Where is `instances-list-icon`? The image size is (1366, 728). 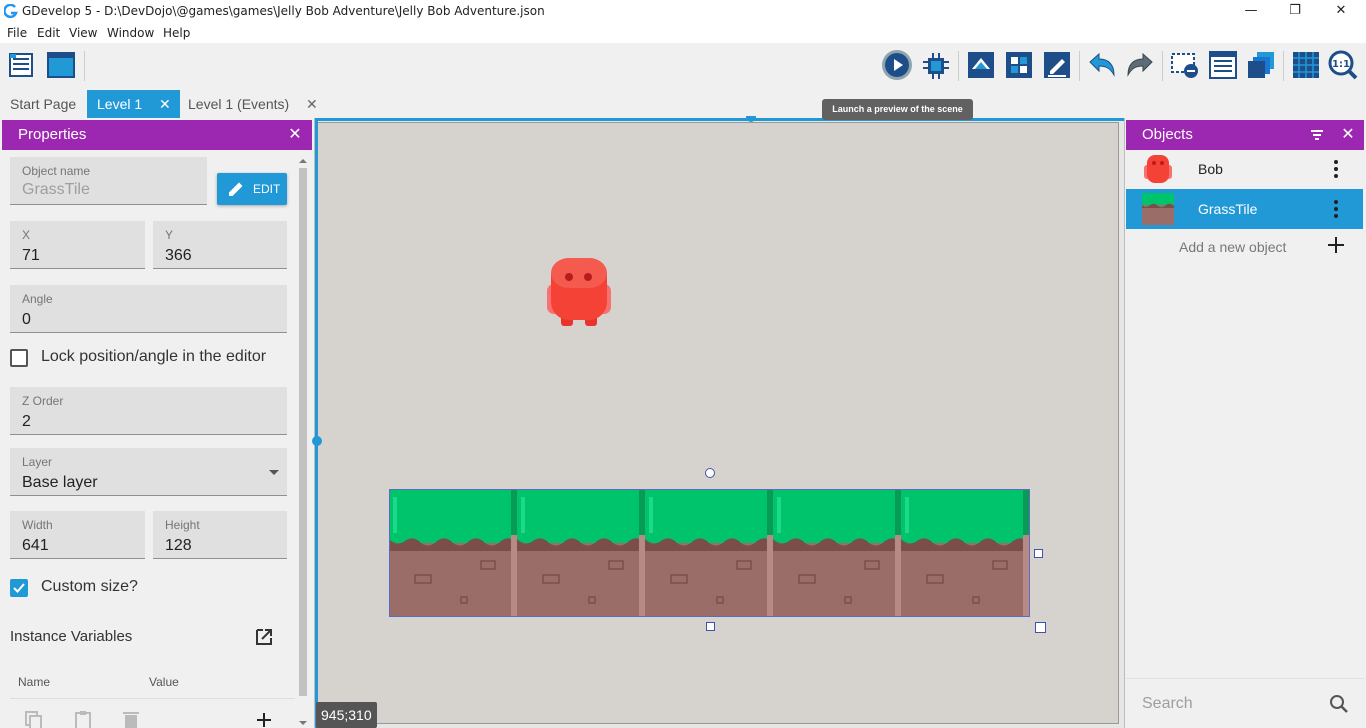 instances-list-icon is located at coordinates (1185, 65).